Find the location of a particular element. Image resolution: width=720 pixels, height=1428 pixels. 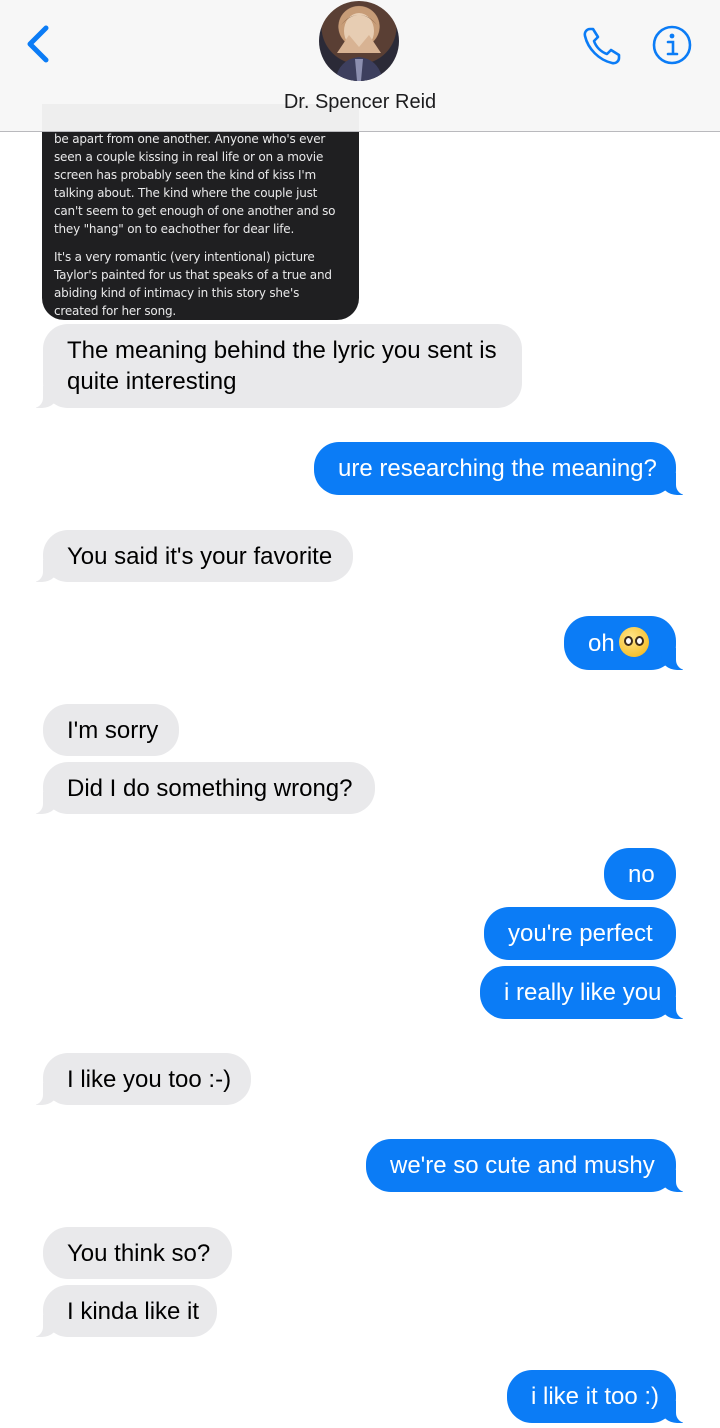

message-text: i like it too :) is located at coordinates (595, 1396).